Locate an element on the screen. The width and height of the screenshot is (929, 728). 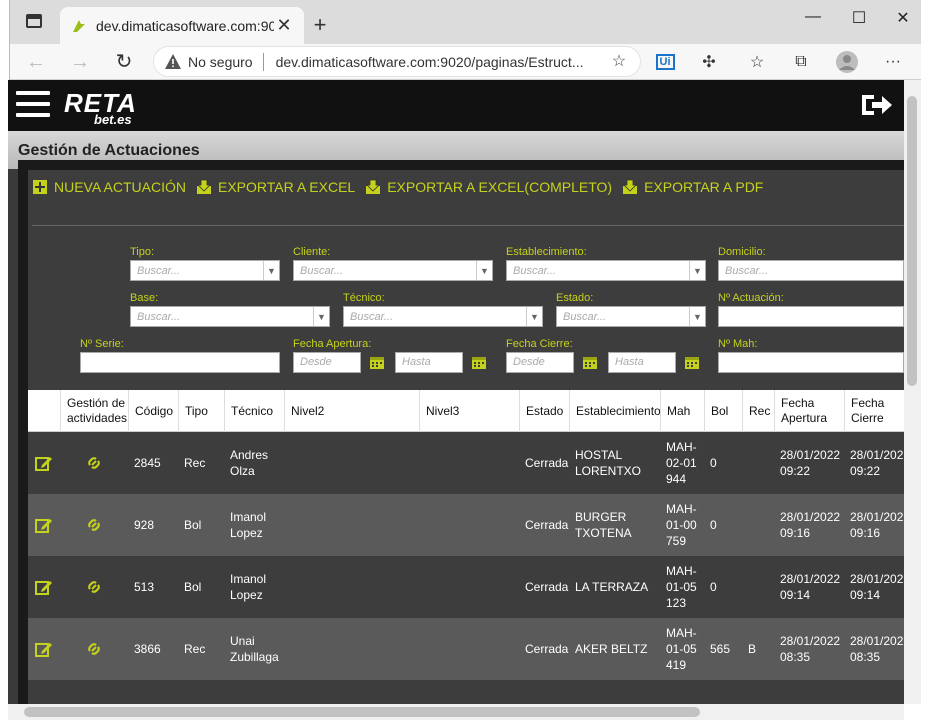
col-nivel3: Nivel3 is located at coordinates (469, 411).